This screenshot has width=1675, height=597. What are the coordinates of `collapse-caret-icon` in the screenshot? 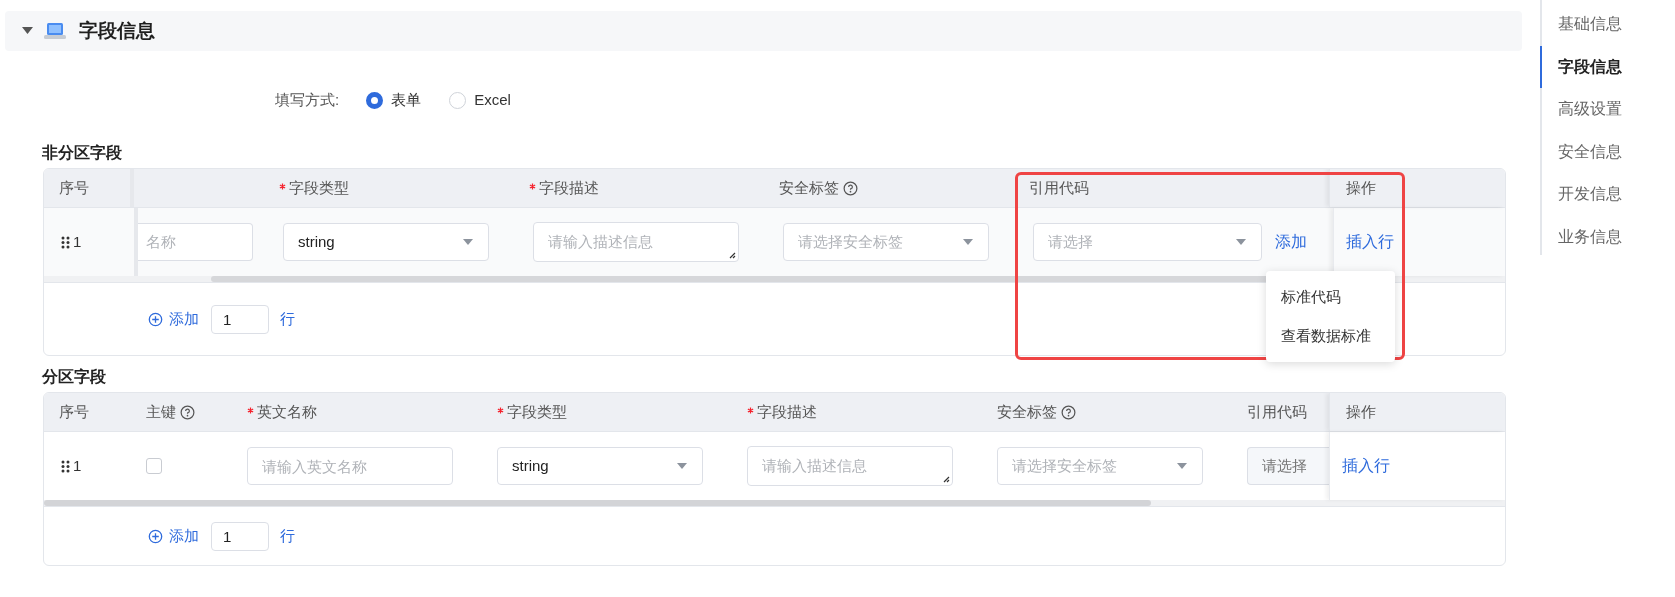 It's located at (27, 31).